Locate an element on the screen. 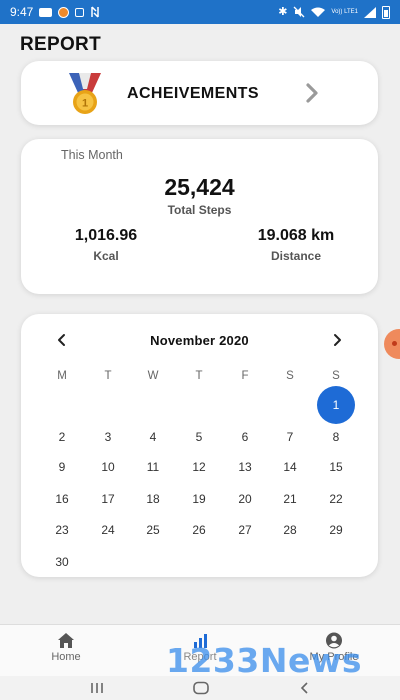 The height and width of the screenshot is (700, 400). calendar-weekday-header: M is located at coordinates (62, 376).